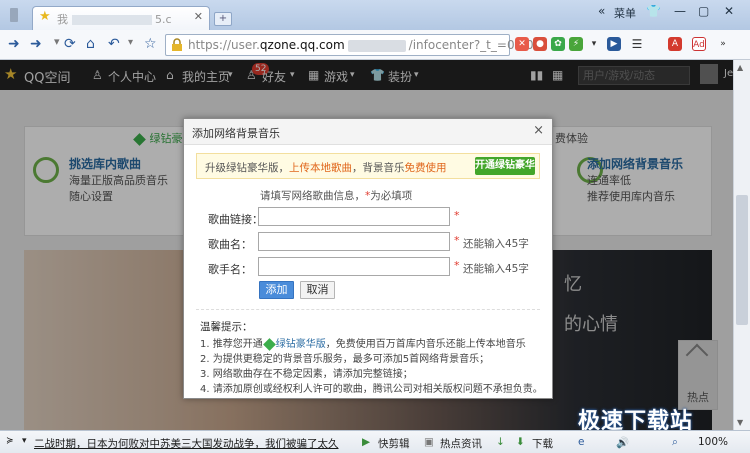 The image size is (750, 453). I want to click on song-link-input, so click(354, 216).